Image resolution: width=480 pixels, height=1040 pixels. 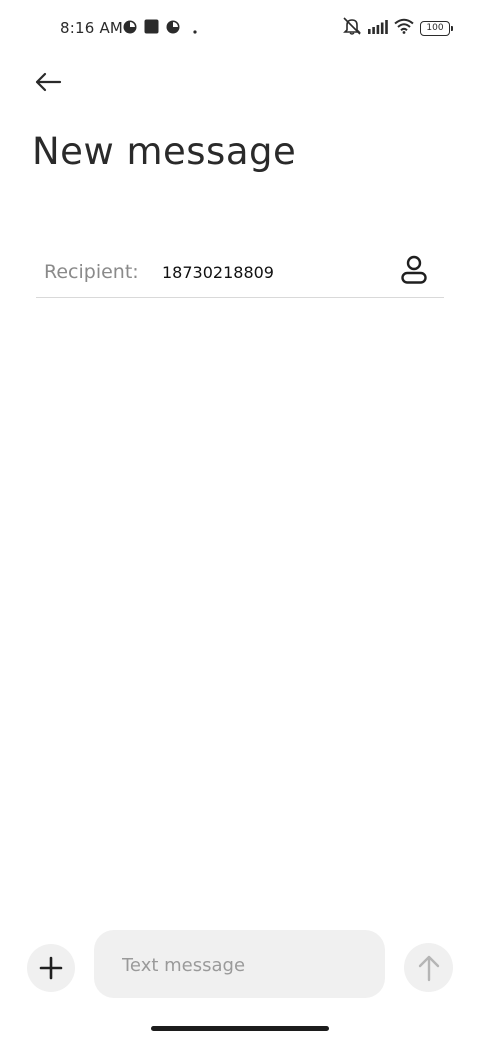 What do you see at coordinates (436, 28) in the screenshot?
I see `battery-icon: 100` at bounding box center [436, 28].